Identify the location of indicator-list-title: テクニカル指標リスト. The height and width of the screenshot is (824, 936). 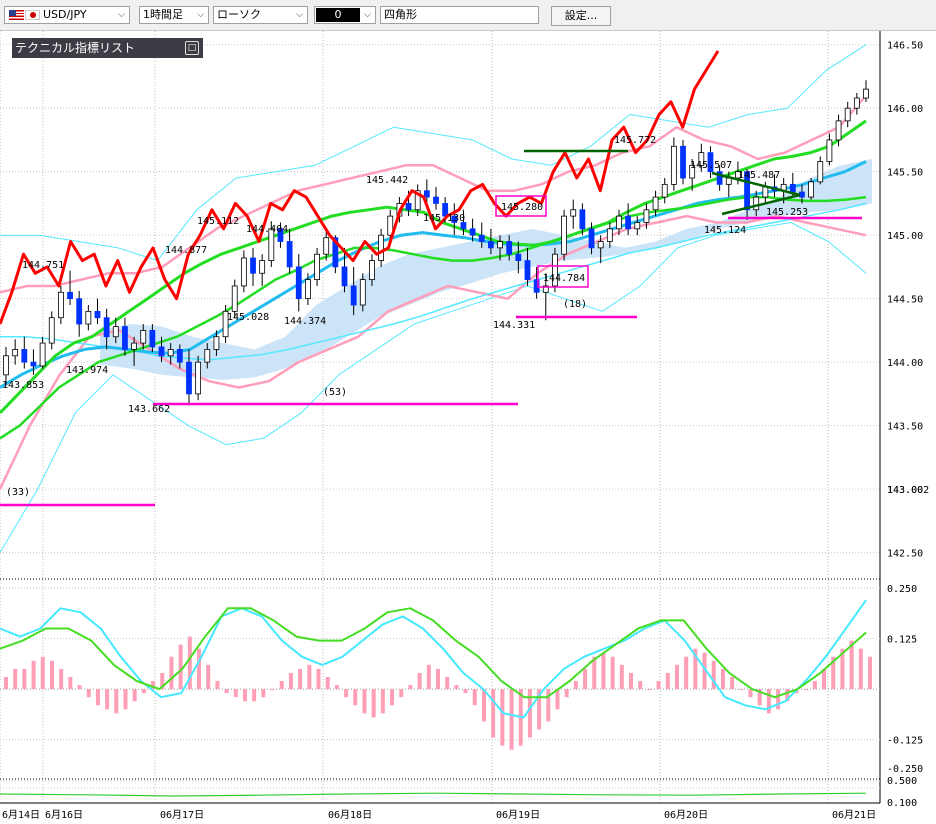
(75, 48).